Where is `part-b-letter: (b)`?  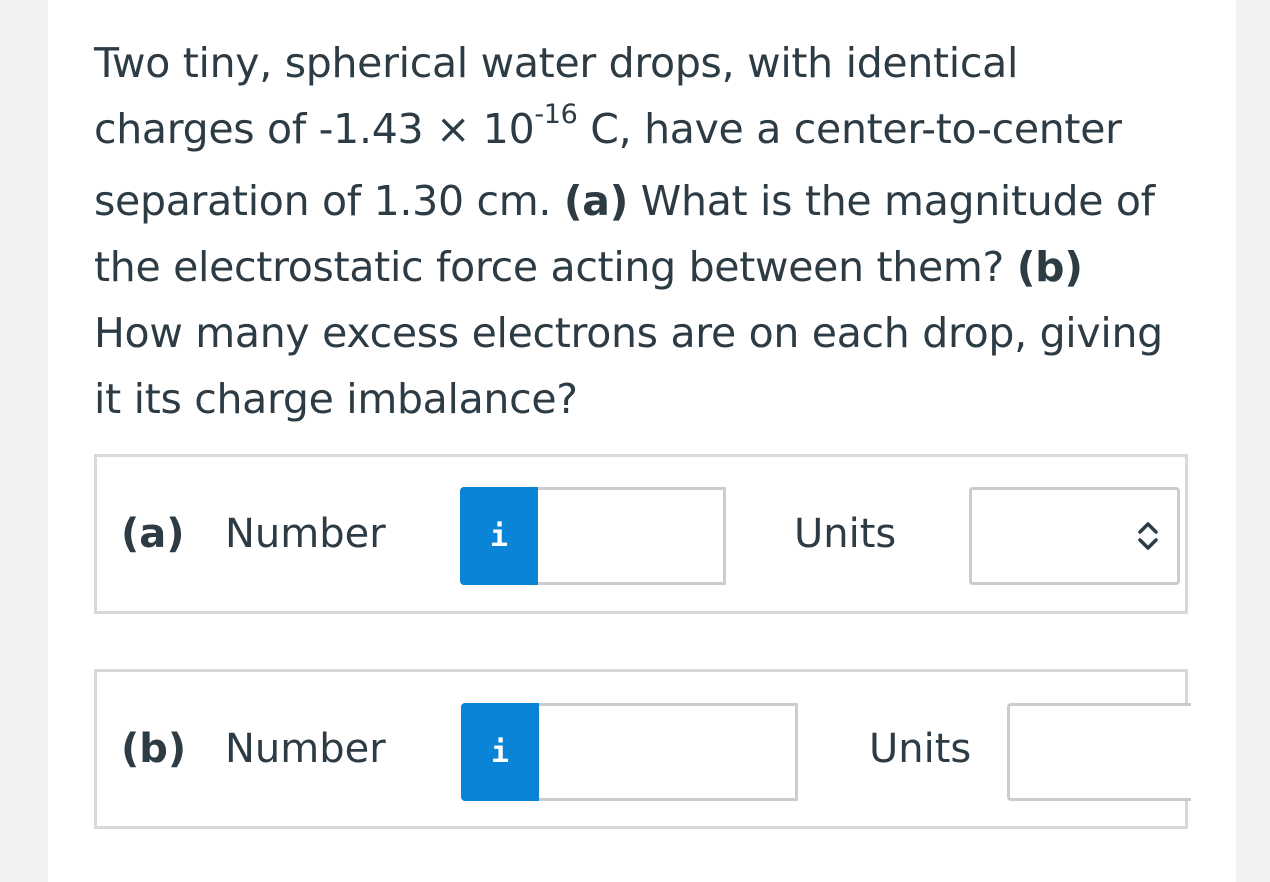
part-b-letter: (b) is located at coordinates (154, 749).